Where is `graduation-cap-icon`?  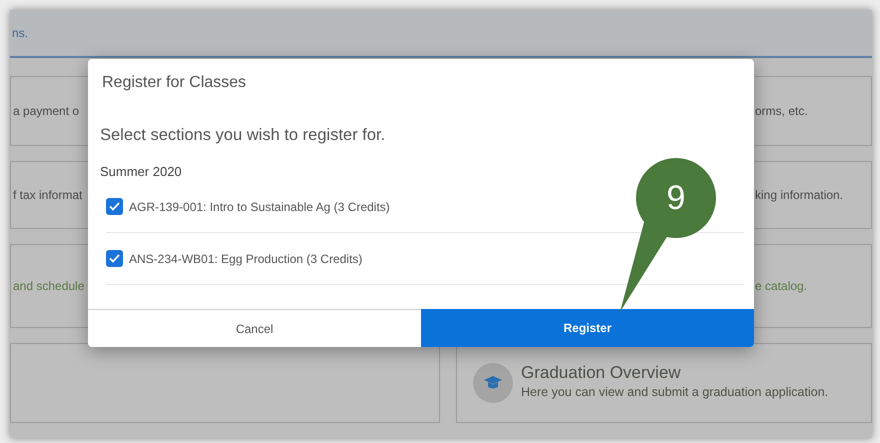
graduation-cap-icon is located at coordinates (493, 383).